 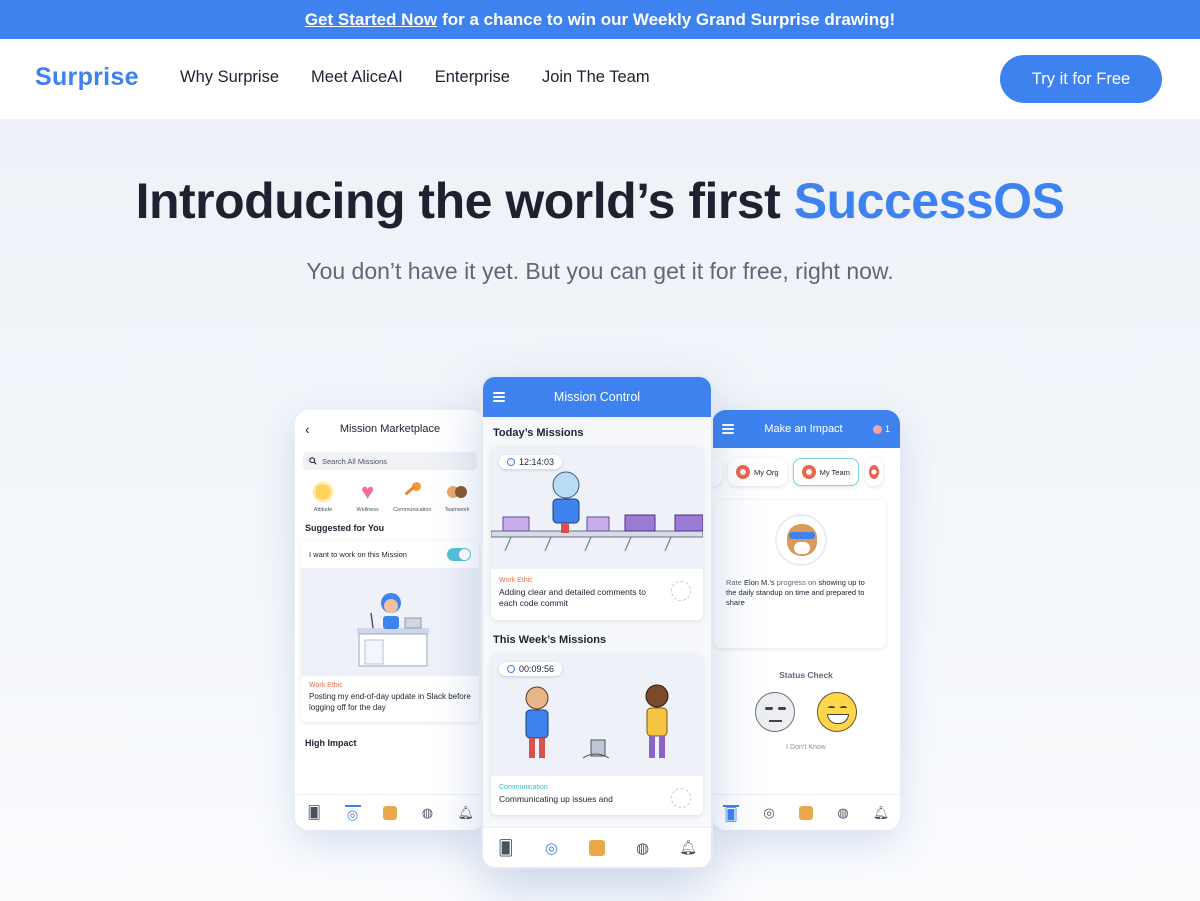 I want to click on chip-my-org: My Org, so click(x=757, y=472).